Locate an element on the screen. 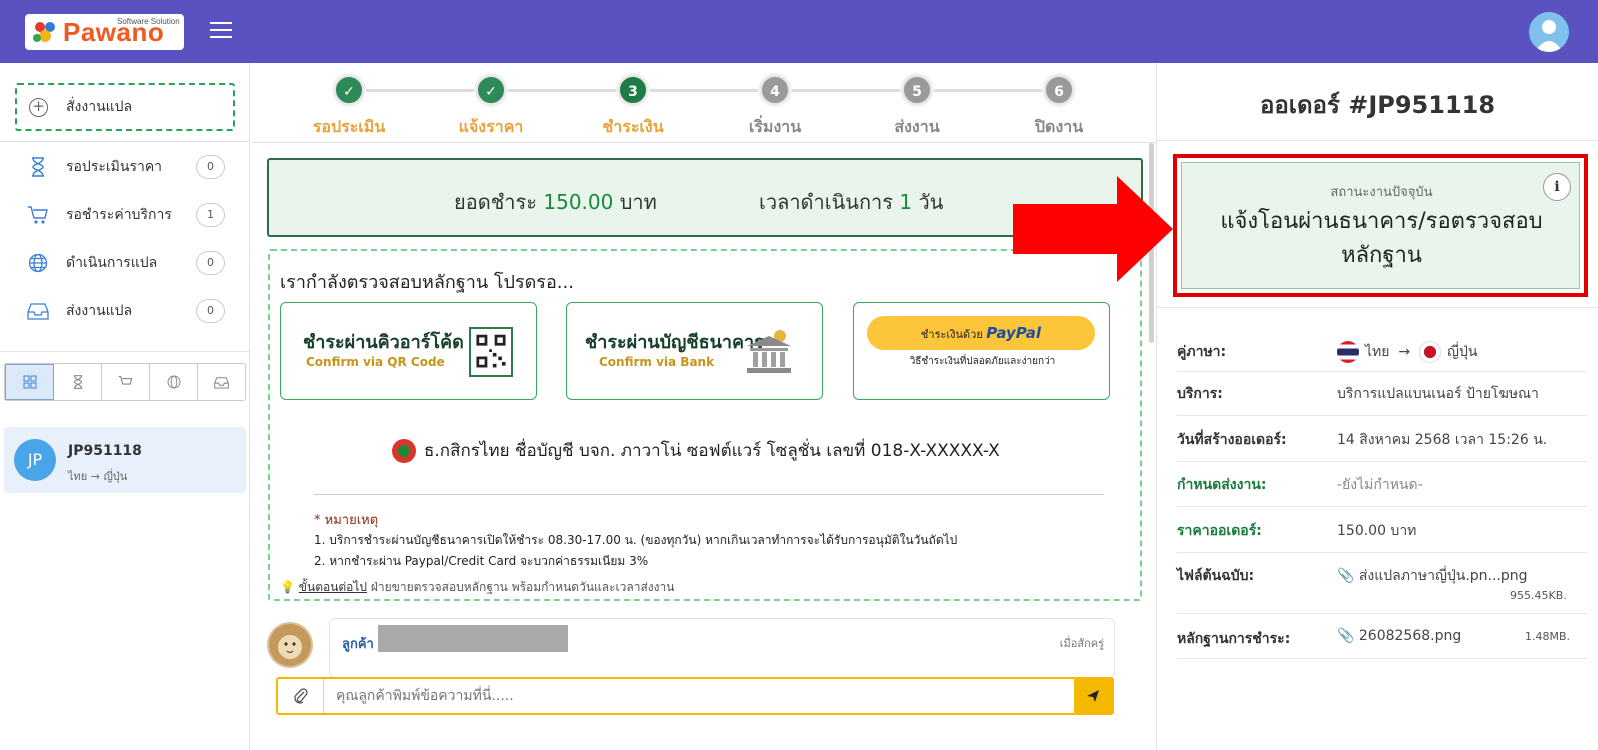  send-button is located at coordinates (1093, 696).